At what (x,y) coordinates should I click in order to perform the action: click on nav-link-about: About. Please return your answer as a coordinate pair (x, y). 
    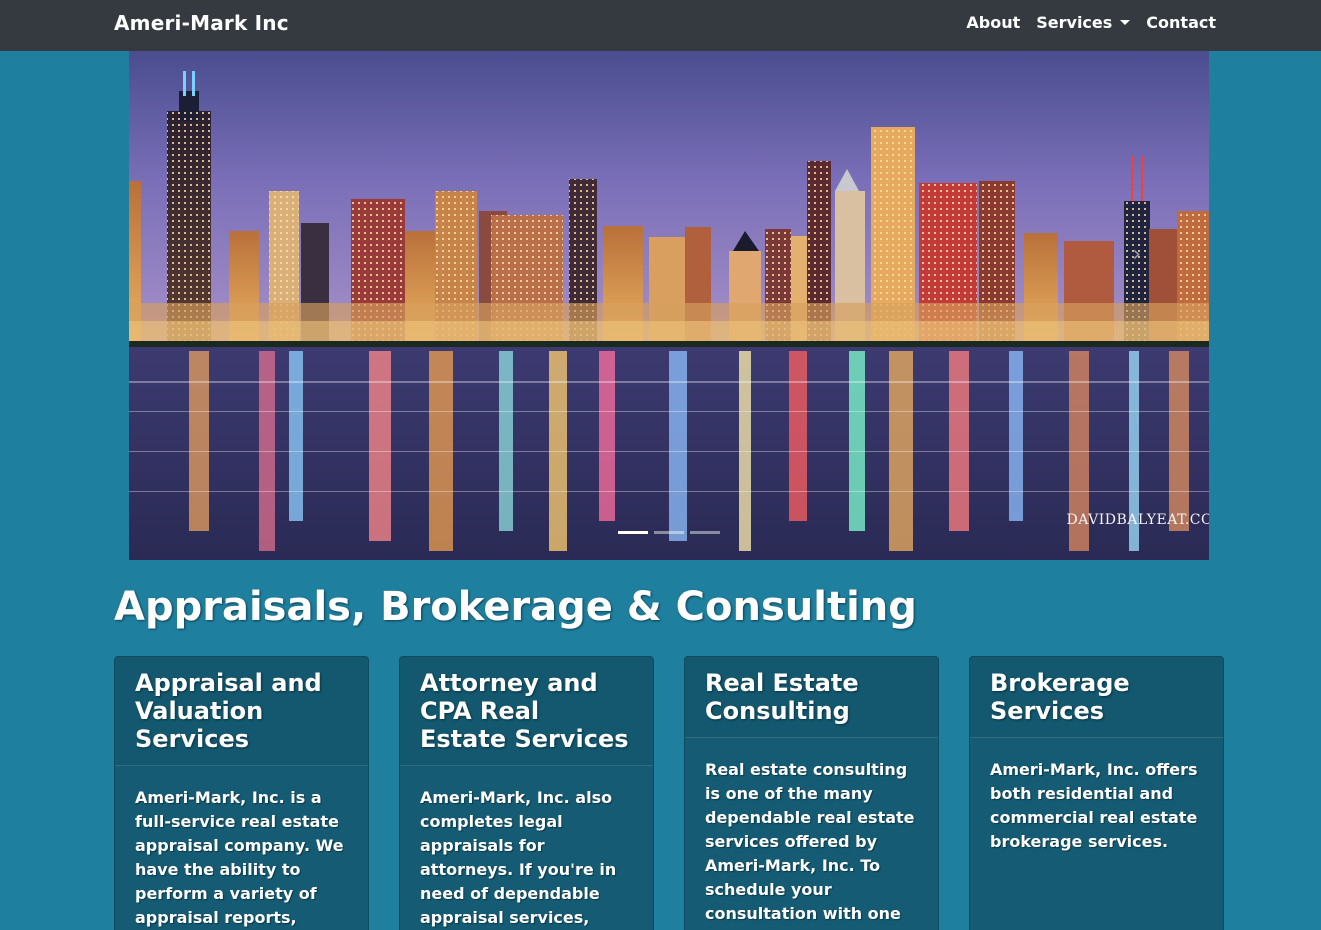
    Looking at the image, I should click on (993, 22).